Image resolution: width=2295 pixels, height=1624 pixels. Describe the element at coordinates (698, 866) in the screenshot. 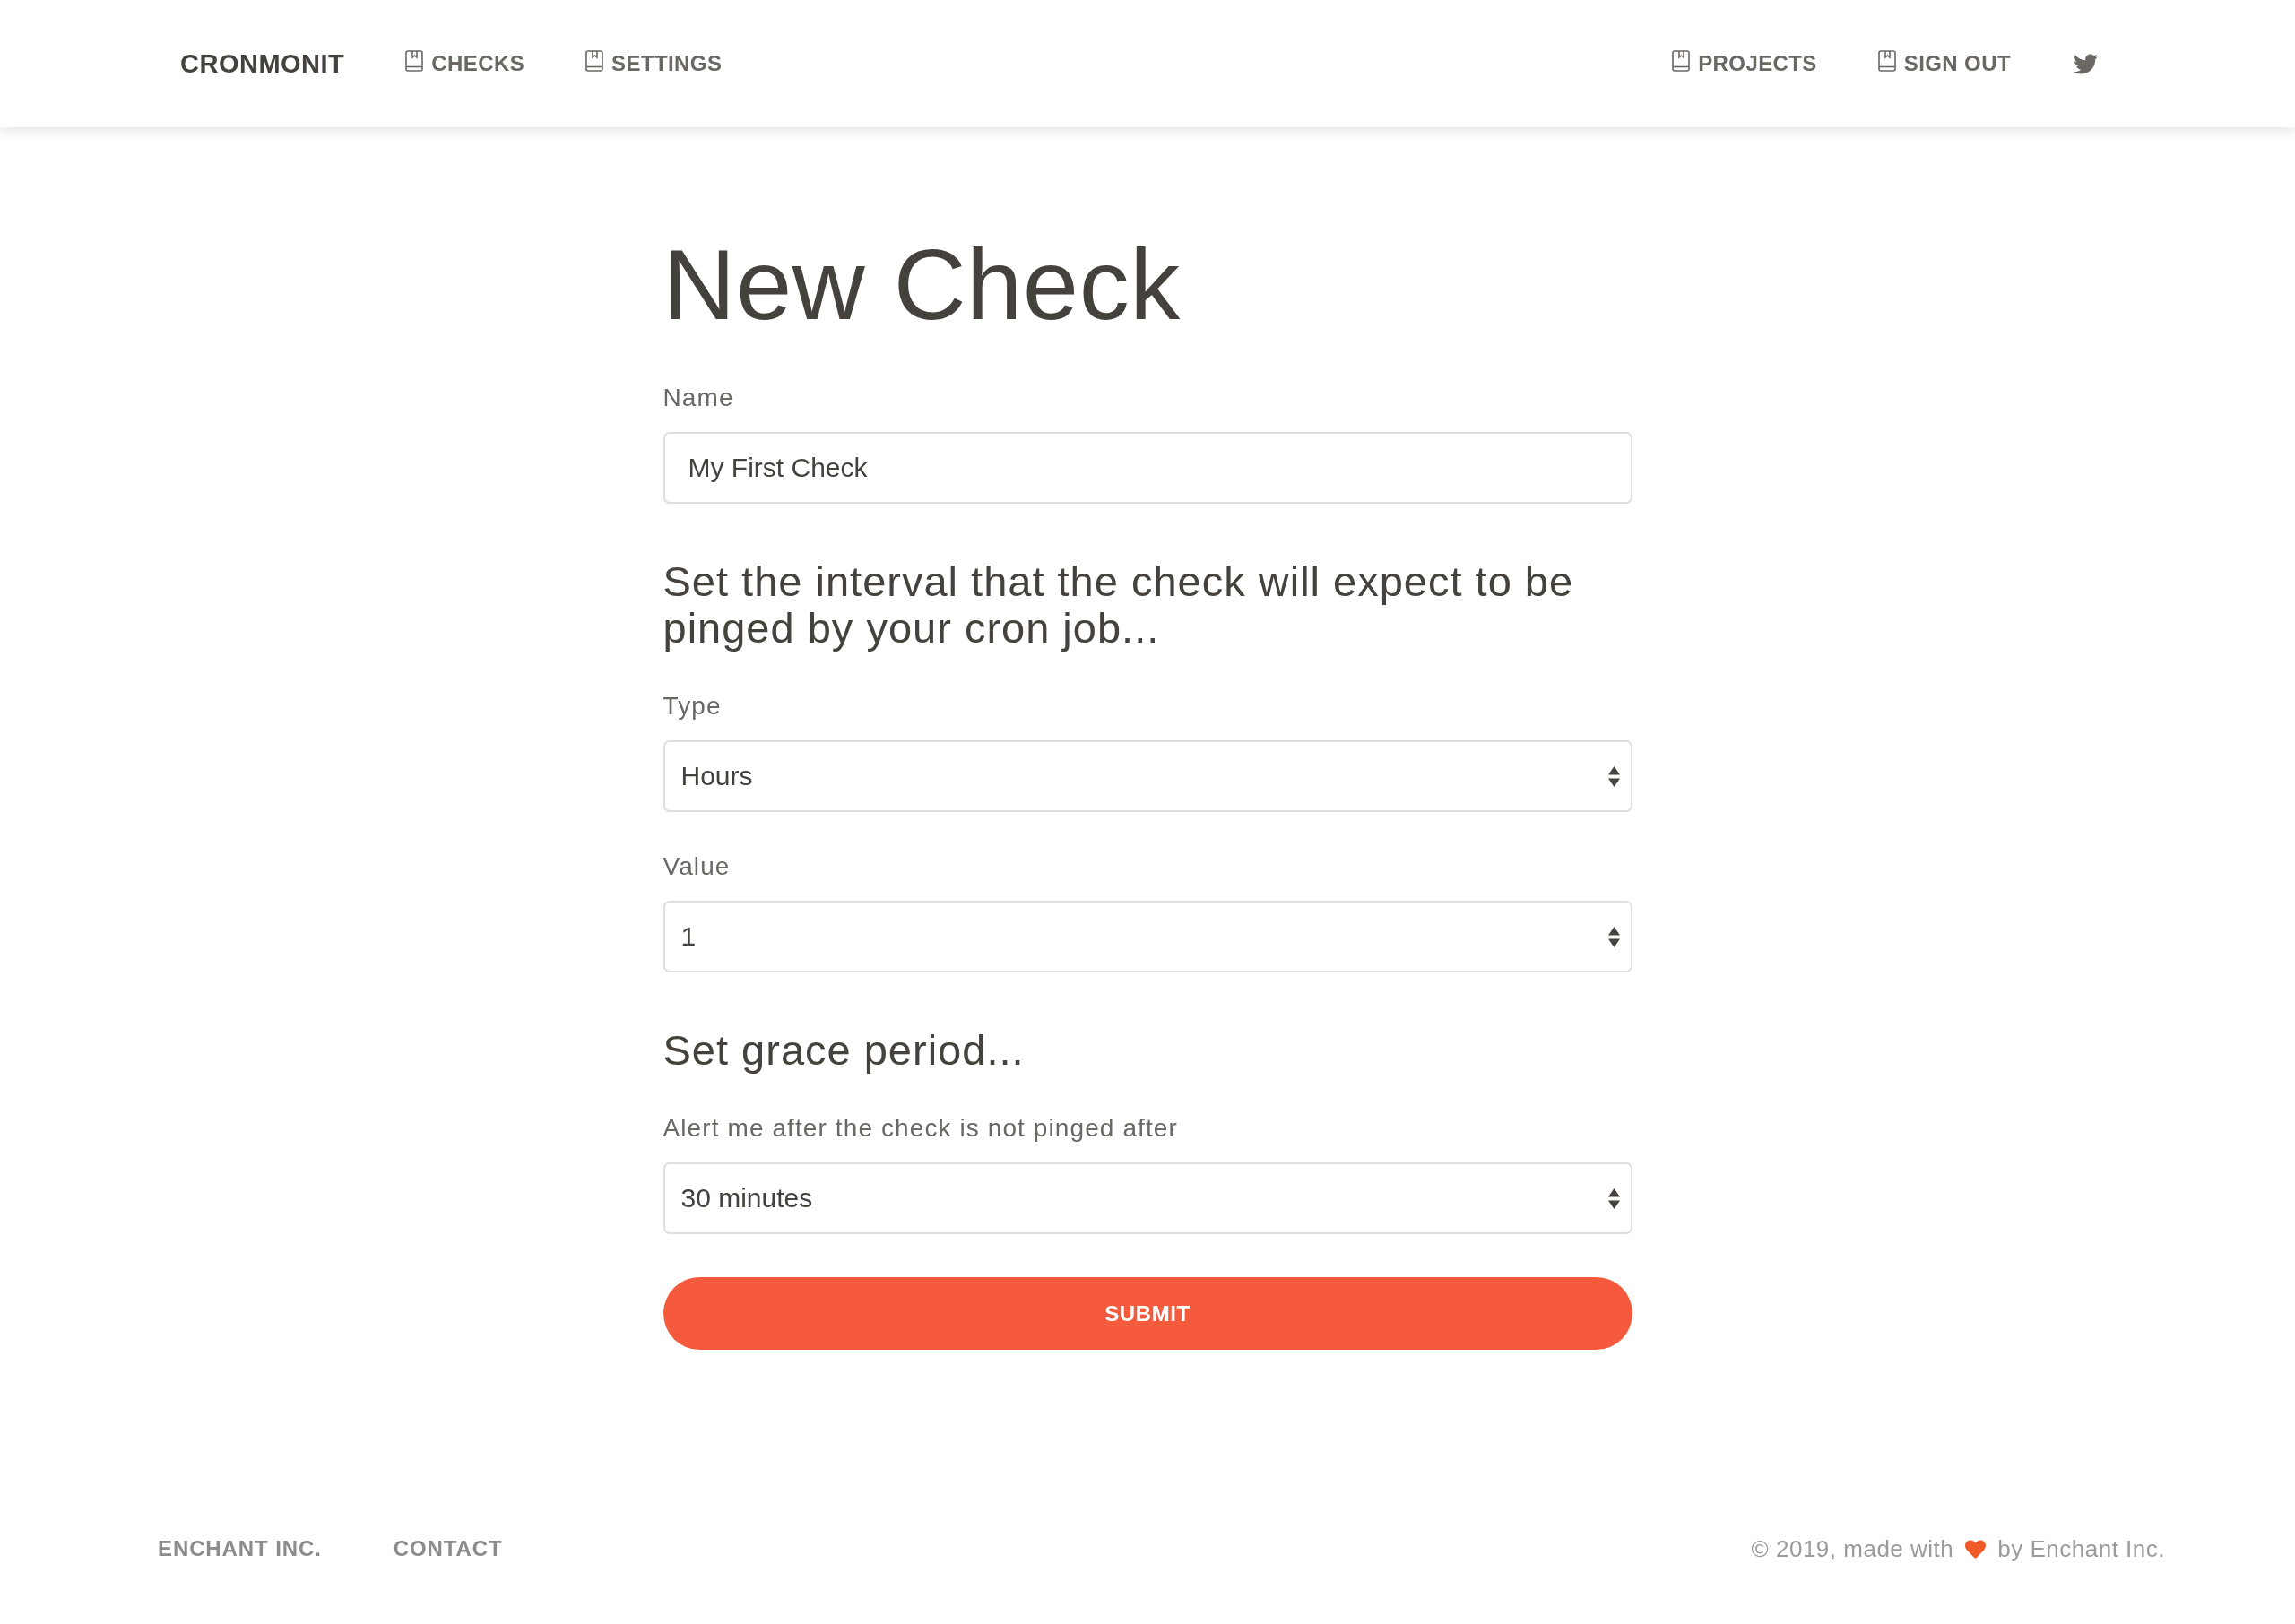

I see `field-label: Value` at that location.